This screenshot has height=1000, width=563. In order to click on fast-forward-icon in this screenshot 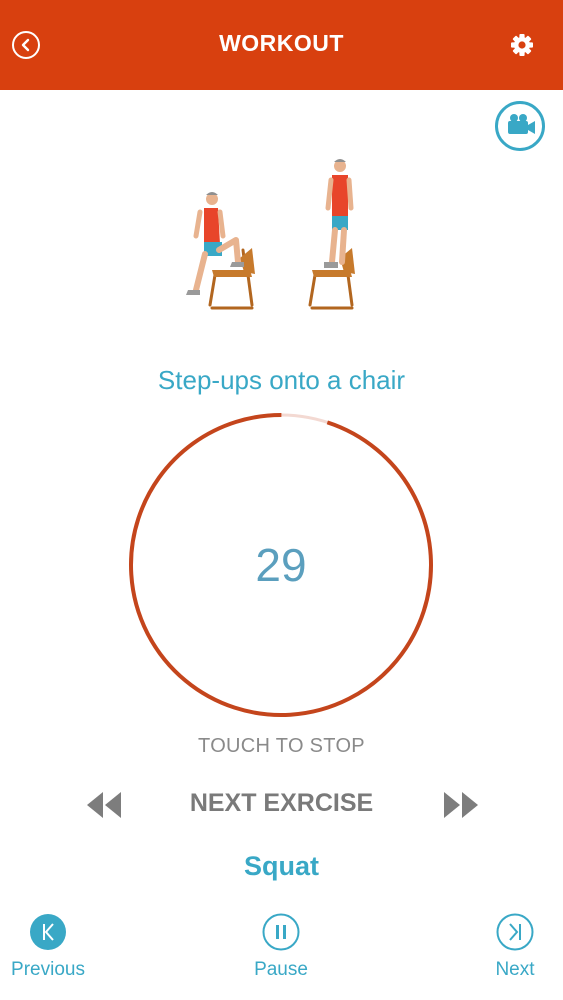, I will do `click(461, 805)`.